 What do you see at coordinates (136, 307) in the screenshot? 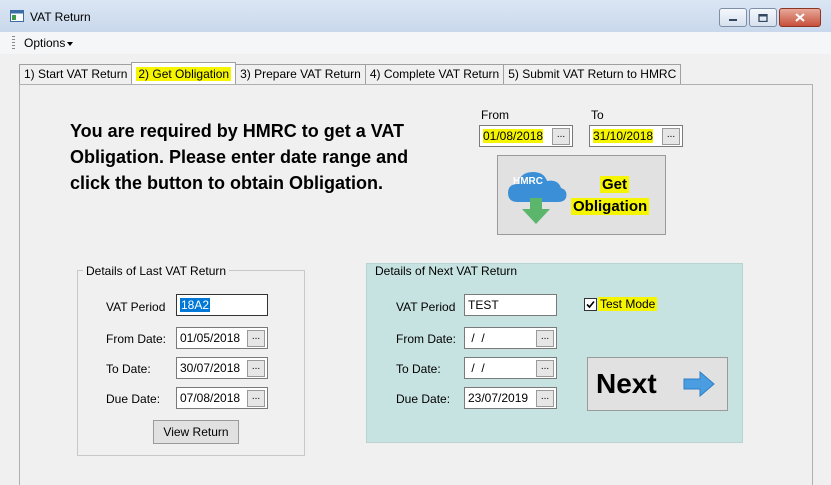
I see `last-vat-period-label: VAT Period` at bounding box center [136, 307].